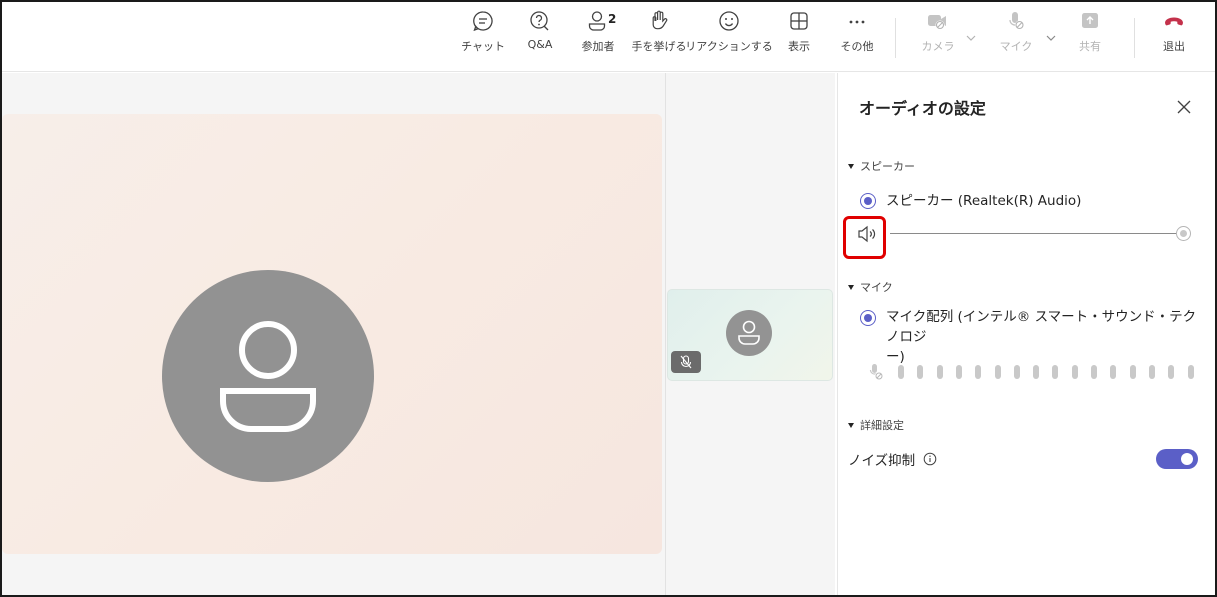  Describe the element at coordinates (876, 287) in the screenshot. I see `mic-section-label: マイク` at that location.